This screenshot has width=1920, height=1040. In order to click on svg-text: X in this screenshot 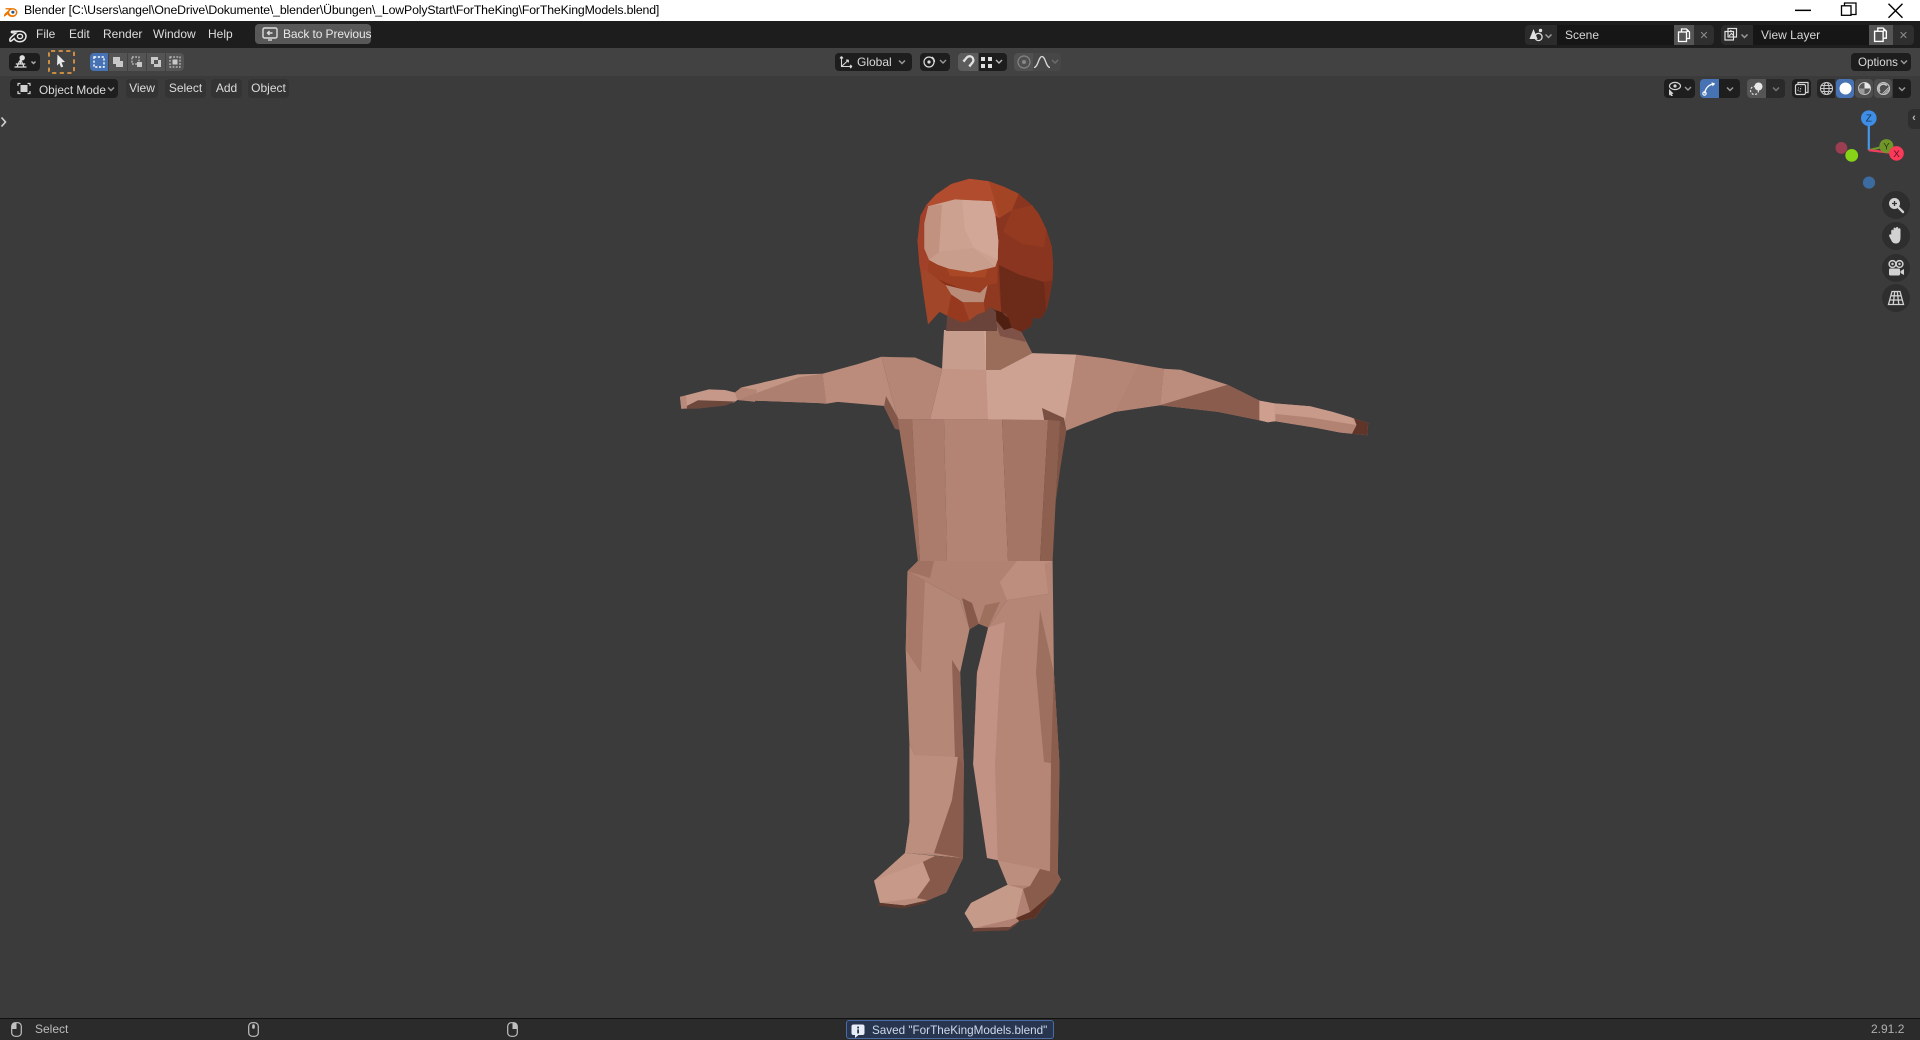, I will do `click(1896, 154)`.